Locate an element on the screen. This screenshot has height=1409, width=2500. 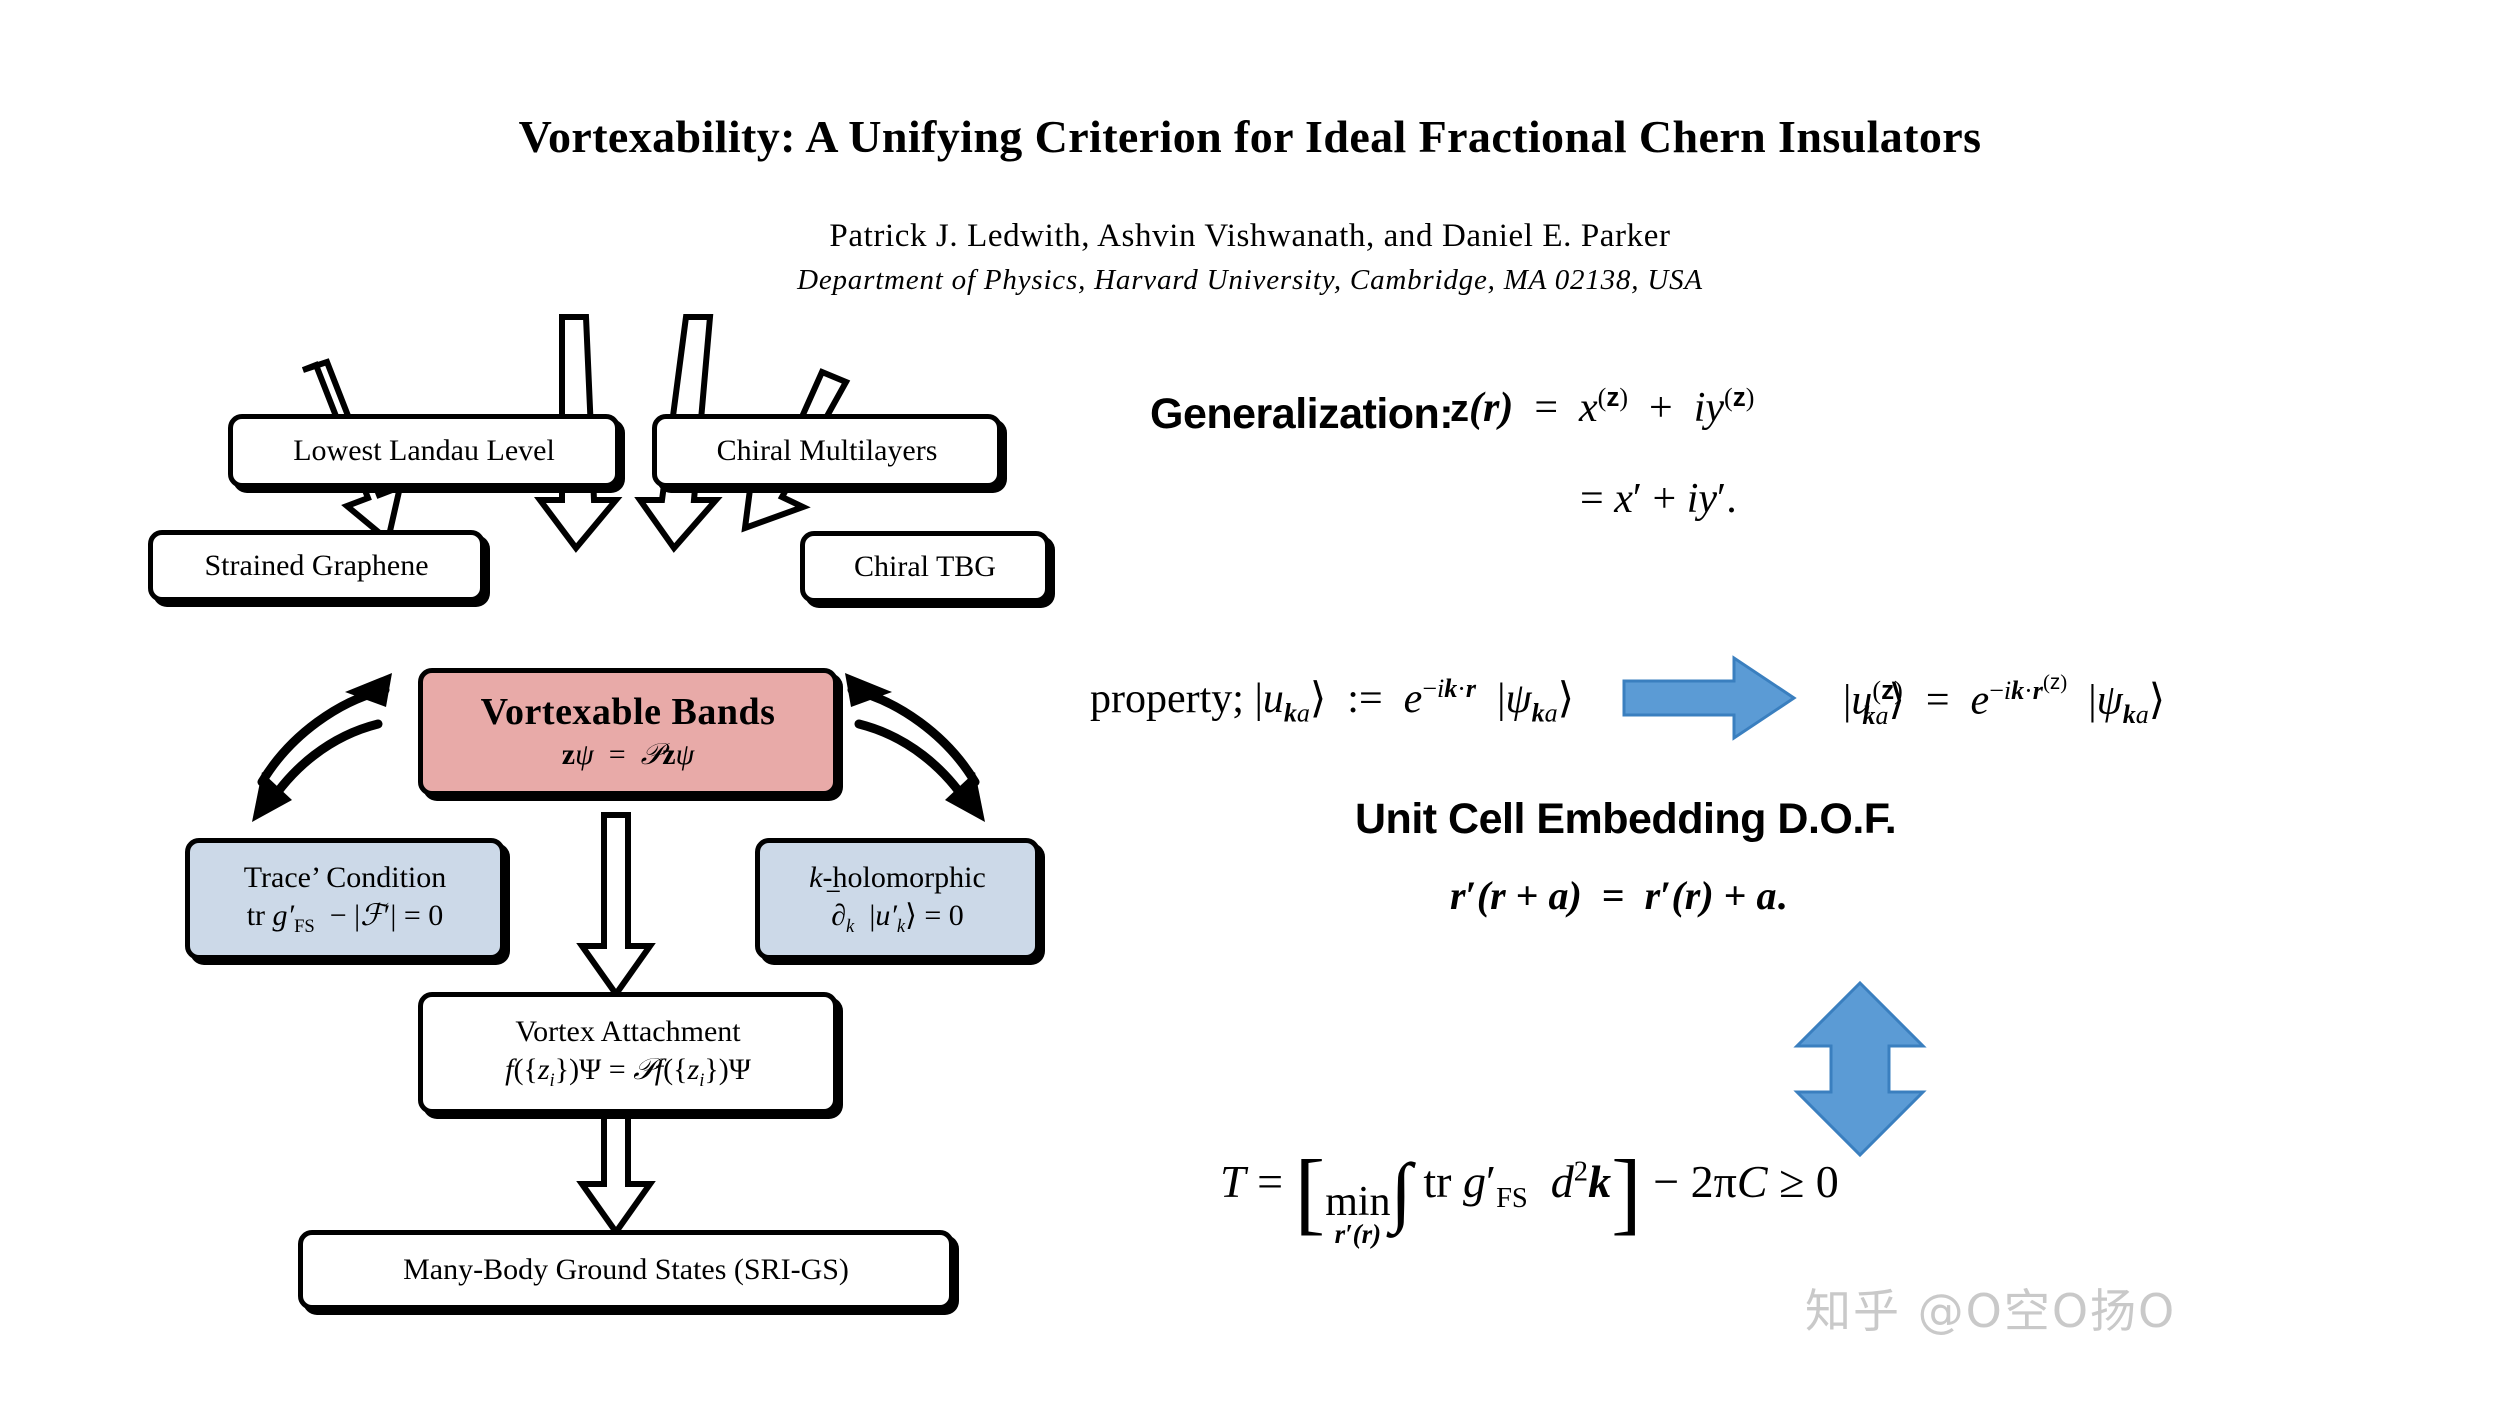
flow-box-lowest-landau-level: Lowest Landau Level is located at coordinates (424, 451).